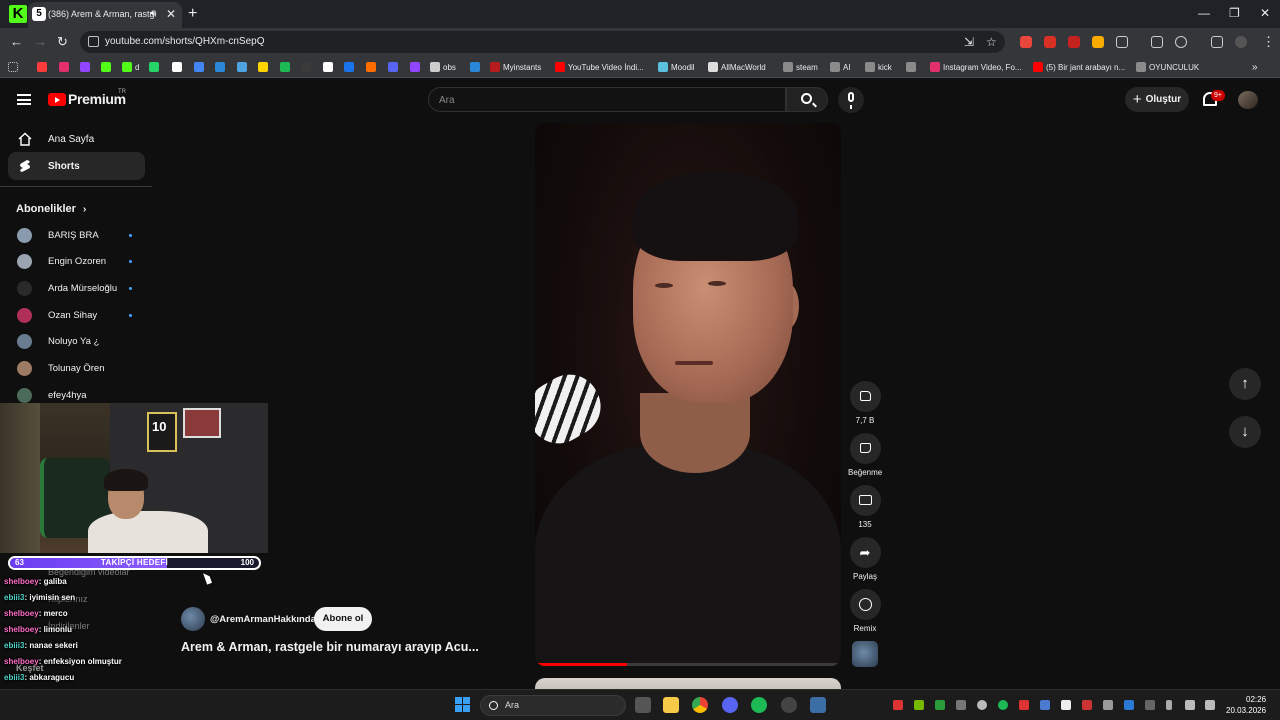 The image size is (1280, 720). I want to click on reading-list-icon, so click(1217, 42).